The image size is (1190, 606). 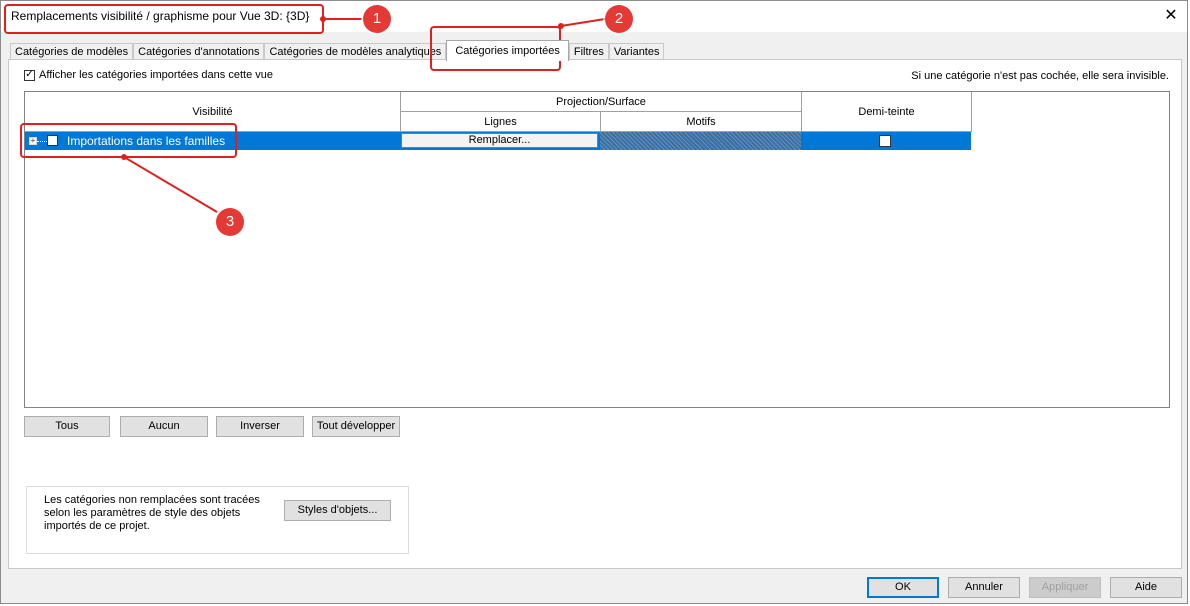 What do you see at coordinates (1146, 587) in the screenshot?
I see `help-button: Aide` at bounding box center [1146, 587].